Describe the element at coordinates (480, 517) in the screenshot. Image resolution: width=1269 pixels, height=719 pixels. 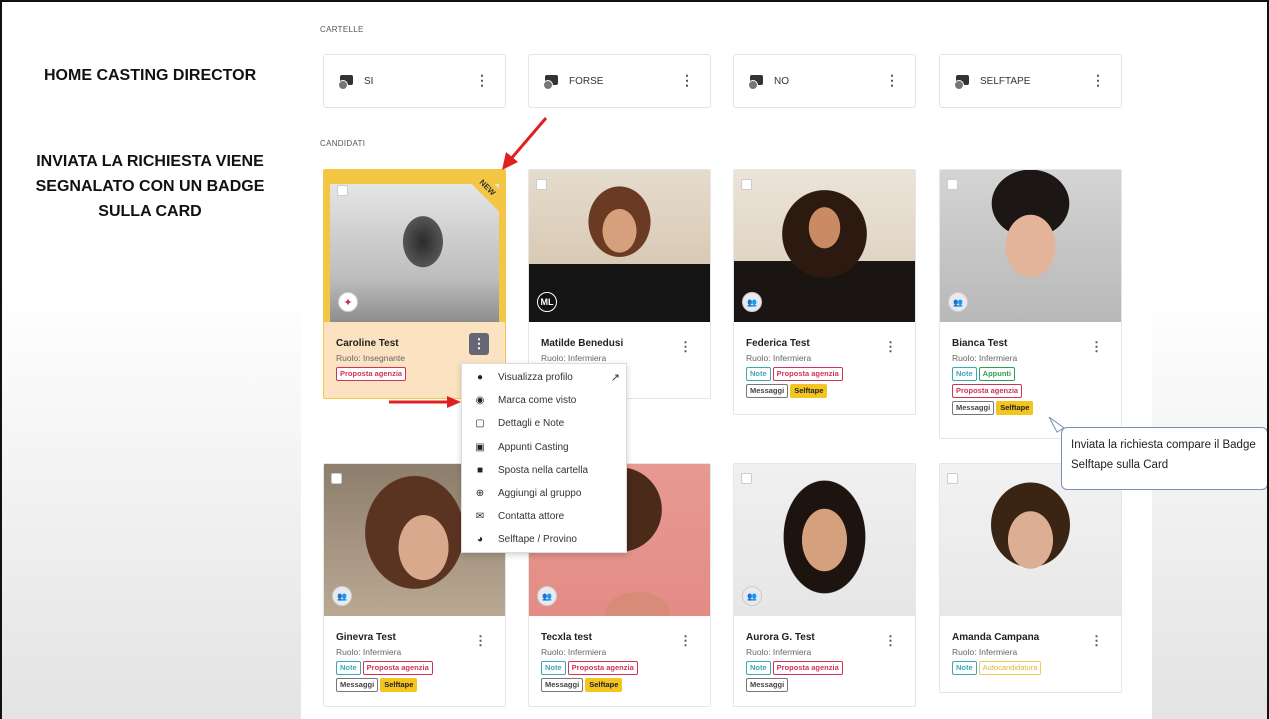
I see `mail-icon: ✉` at that location.